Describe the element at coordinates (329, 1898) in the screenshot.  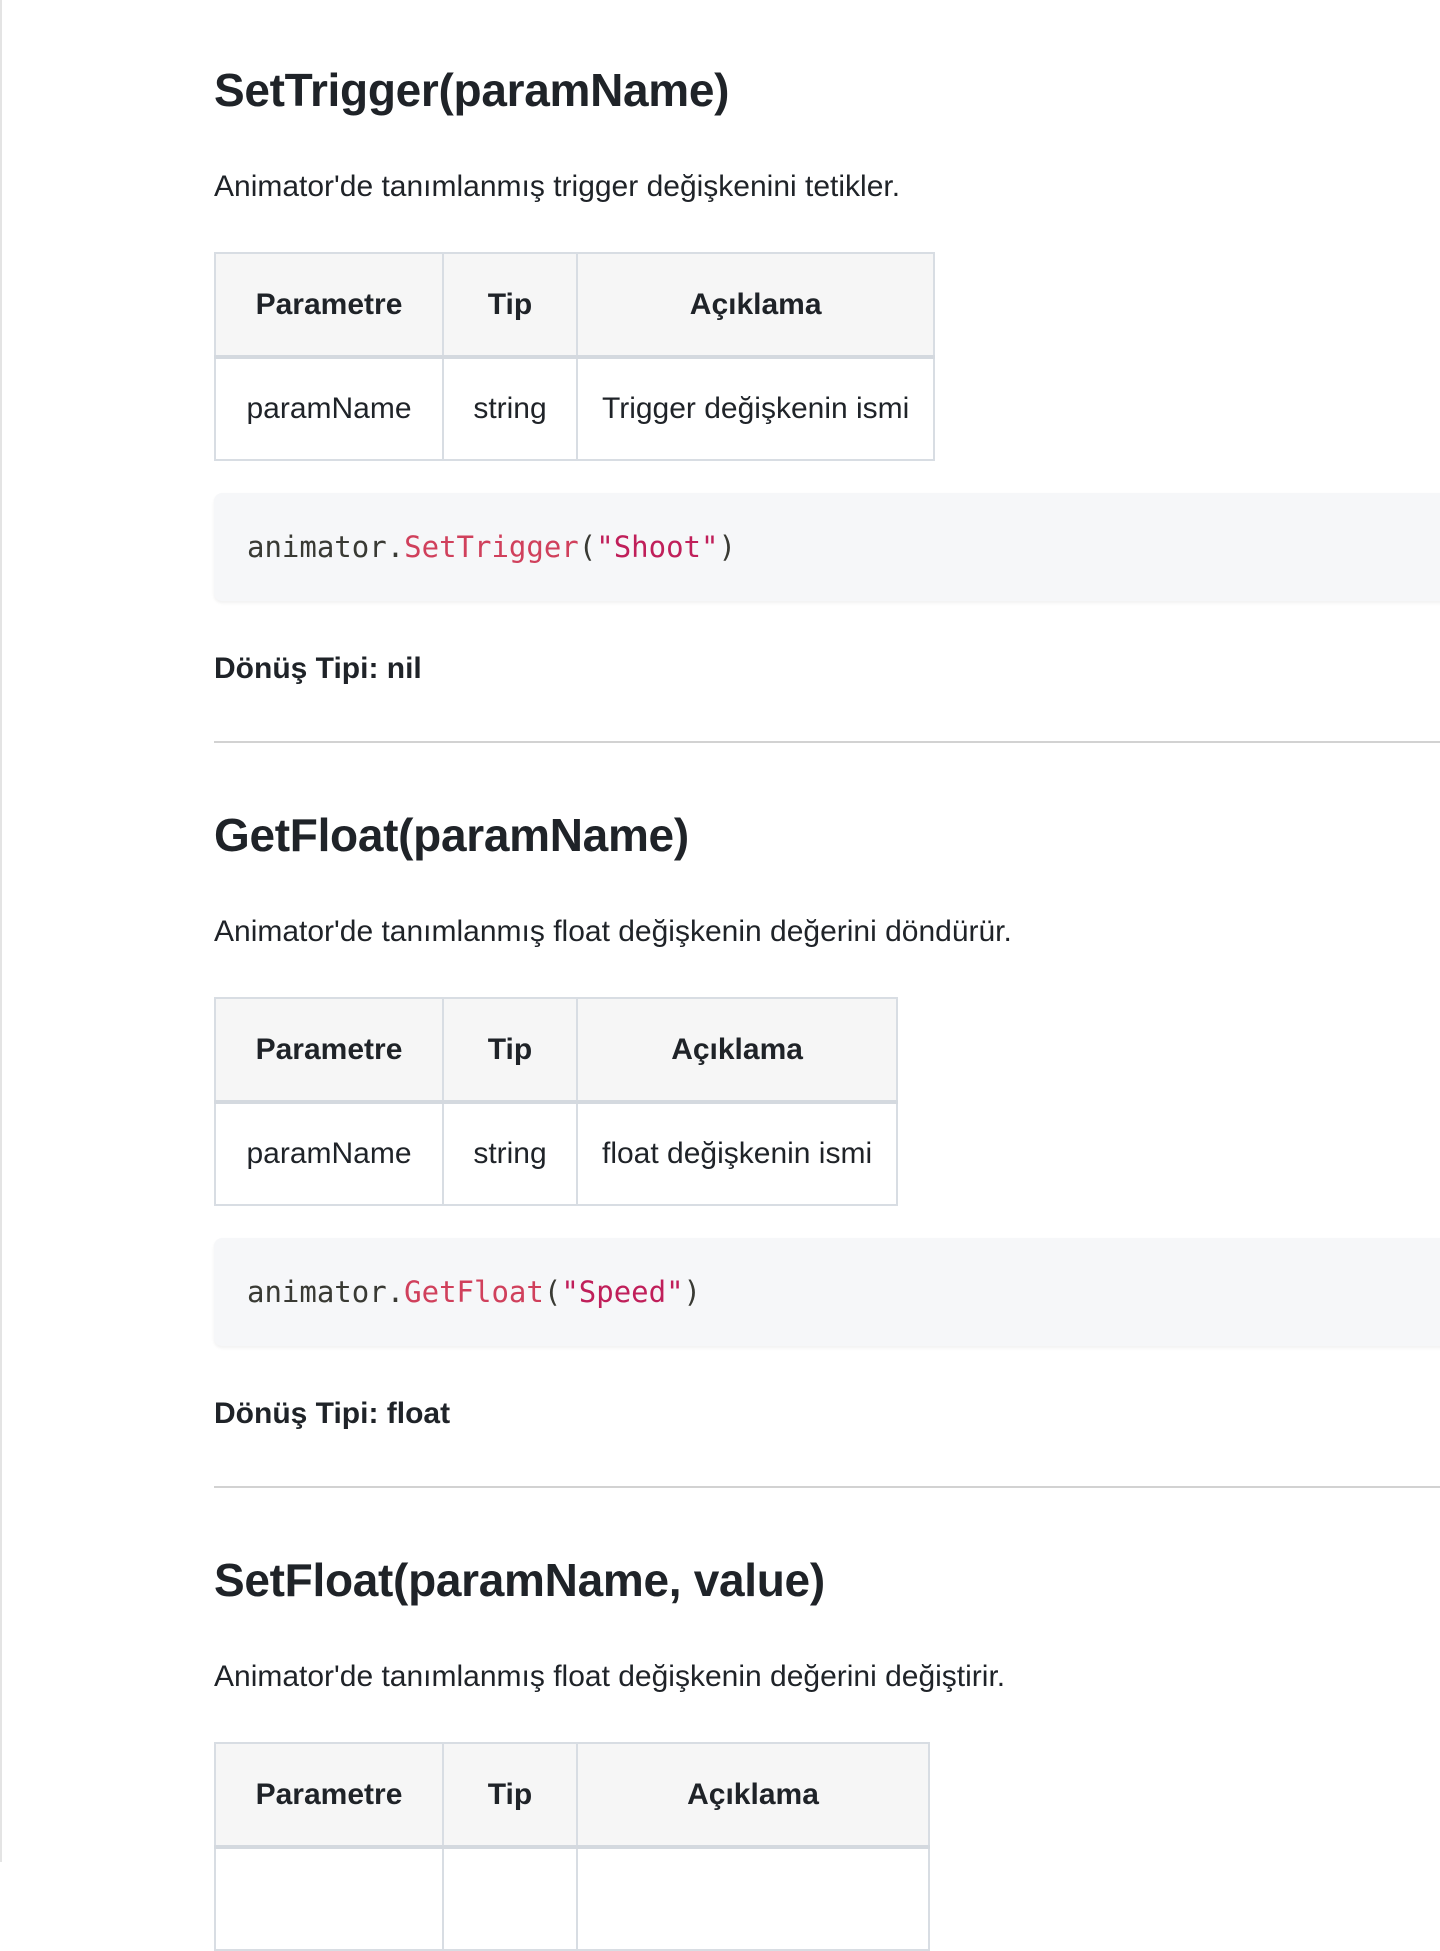
I see `cell-param-name` at that location.